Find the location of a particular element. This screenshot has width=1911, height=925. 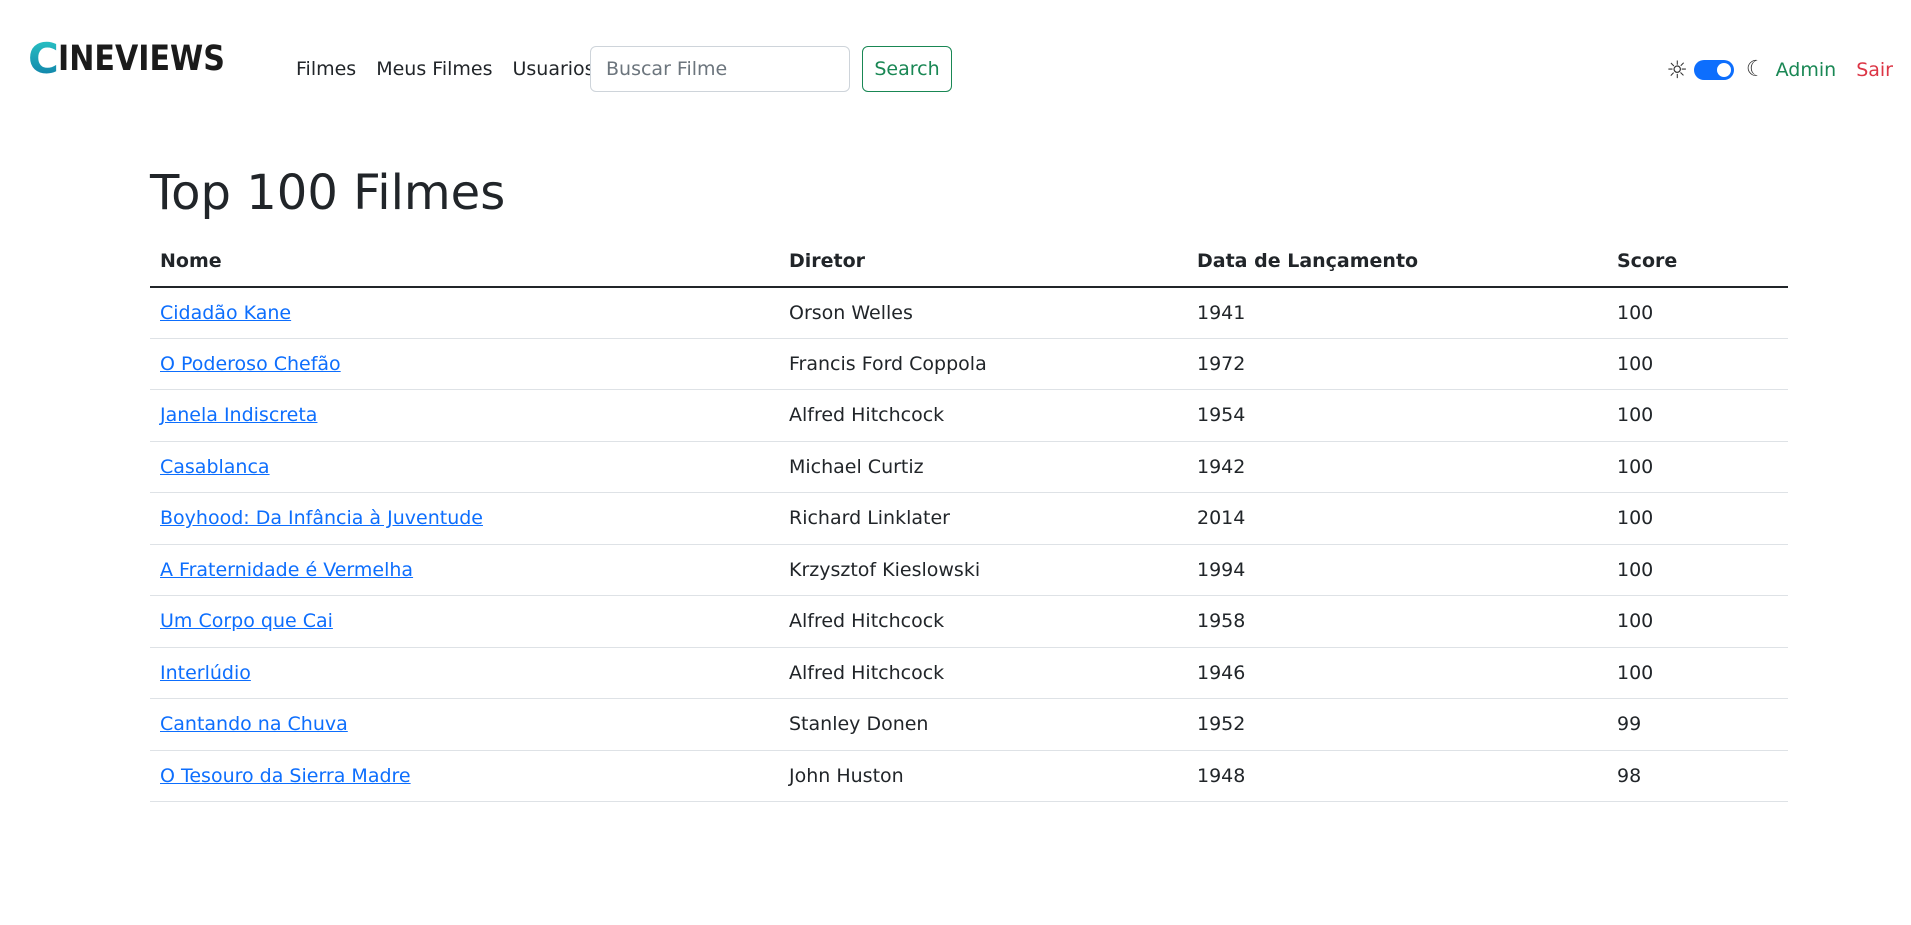

brand-logo: C INEVIEWS is located at coordinates (140, 59).